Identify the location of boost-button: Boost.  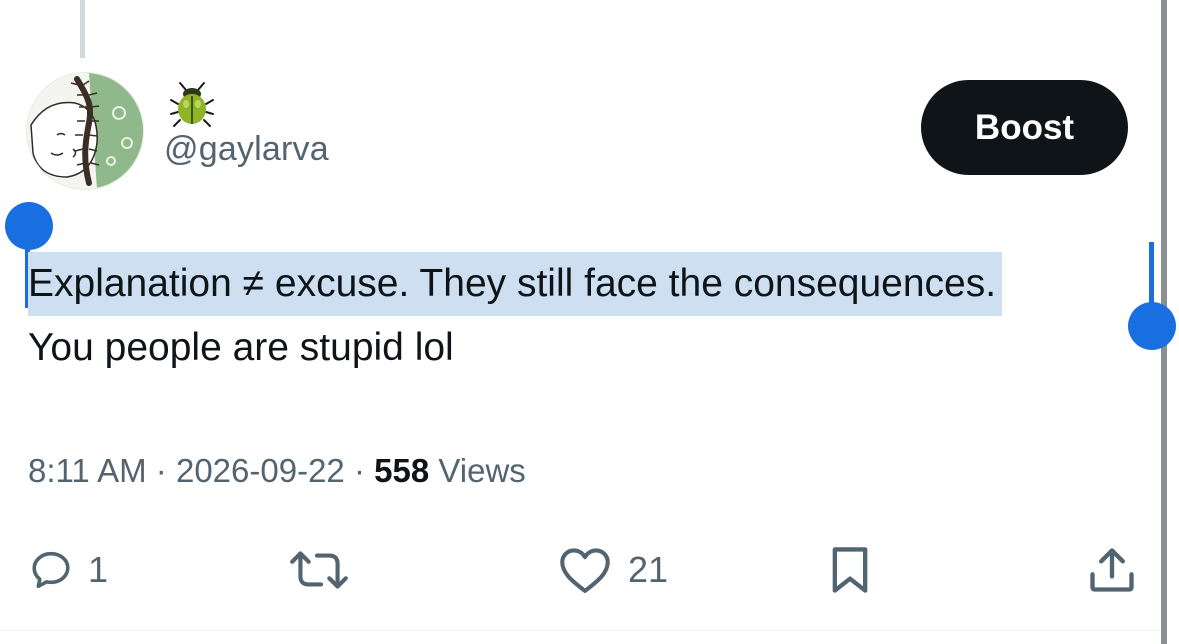
(1024, 127).